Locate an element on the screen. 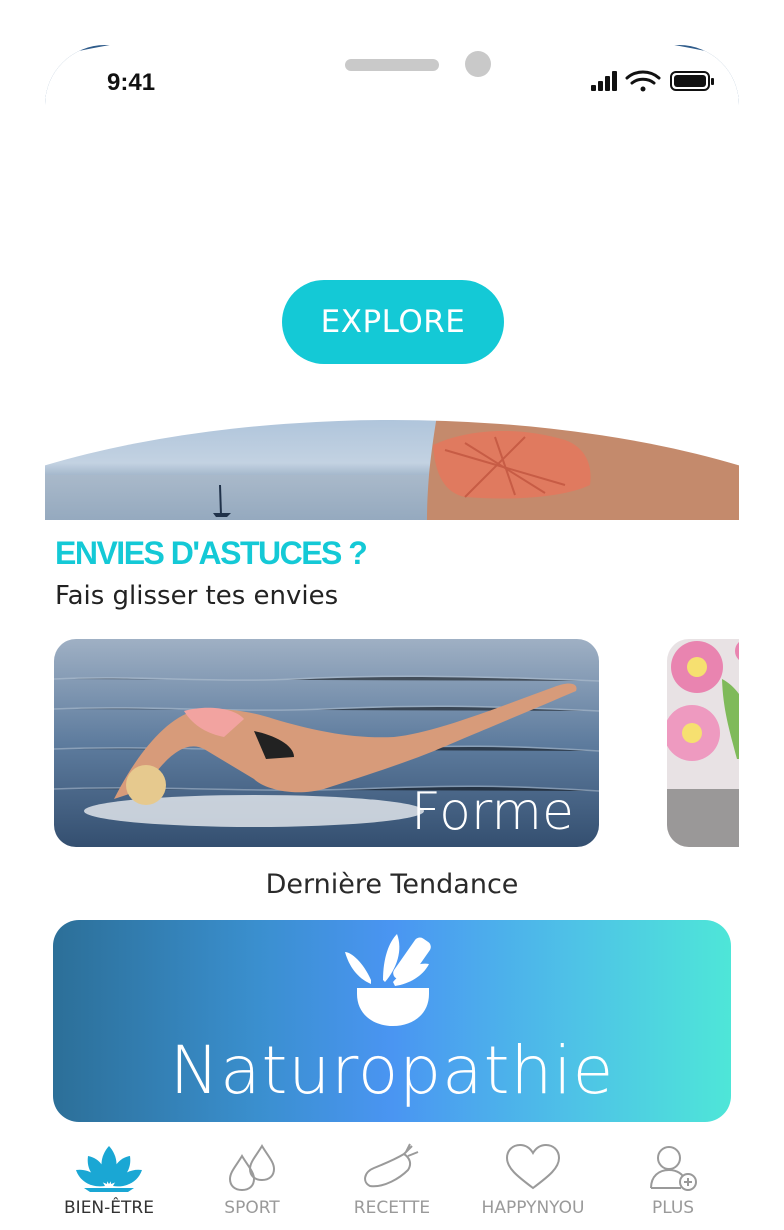 The image size is (784, 1230). svg-text: Forme is located at coordinates (492, 812).